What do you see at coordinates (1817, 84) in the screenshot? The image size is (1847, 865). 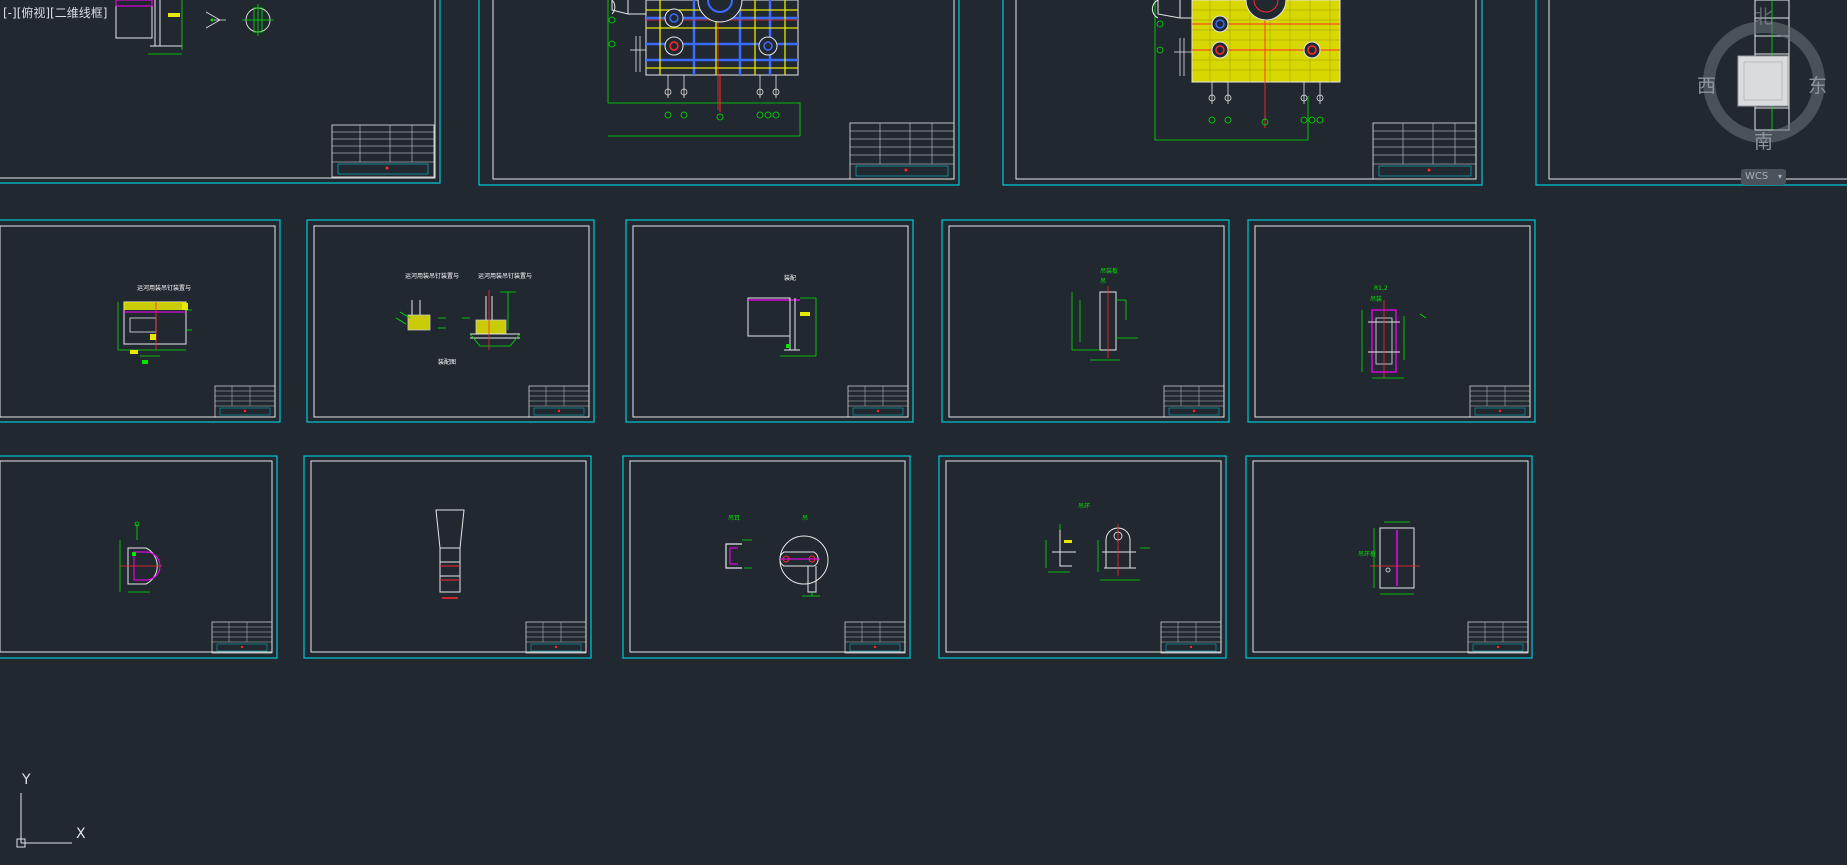 I see `compass-east-label: 东` at bounding box center [1817, 84].